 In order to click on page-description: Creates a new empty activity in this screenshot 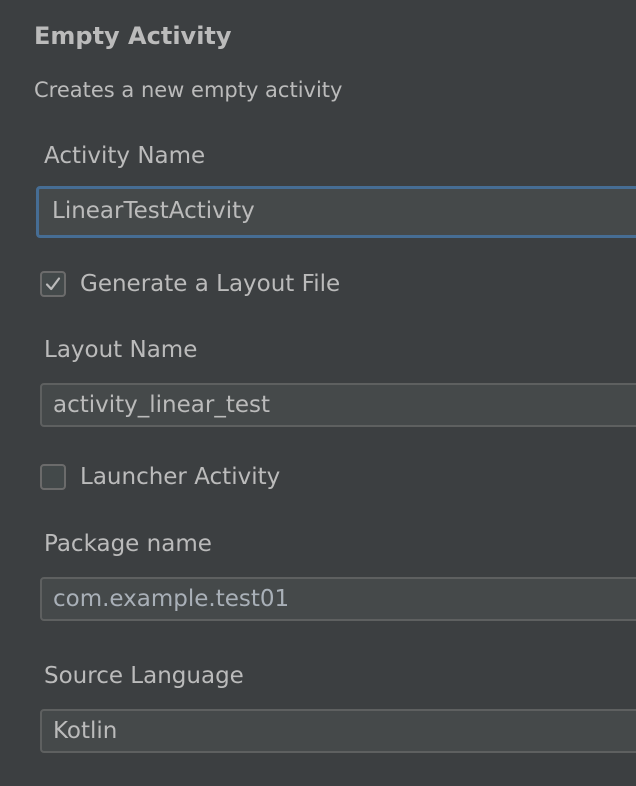, I will do `click(188, 90)`.